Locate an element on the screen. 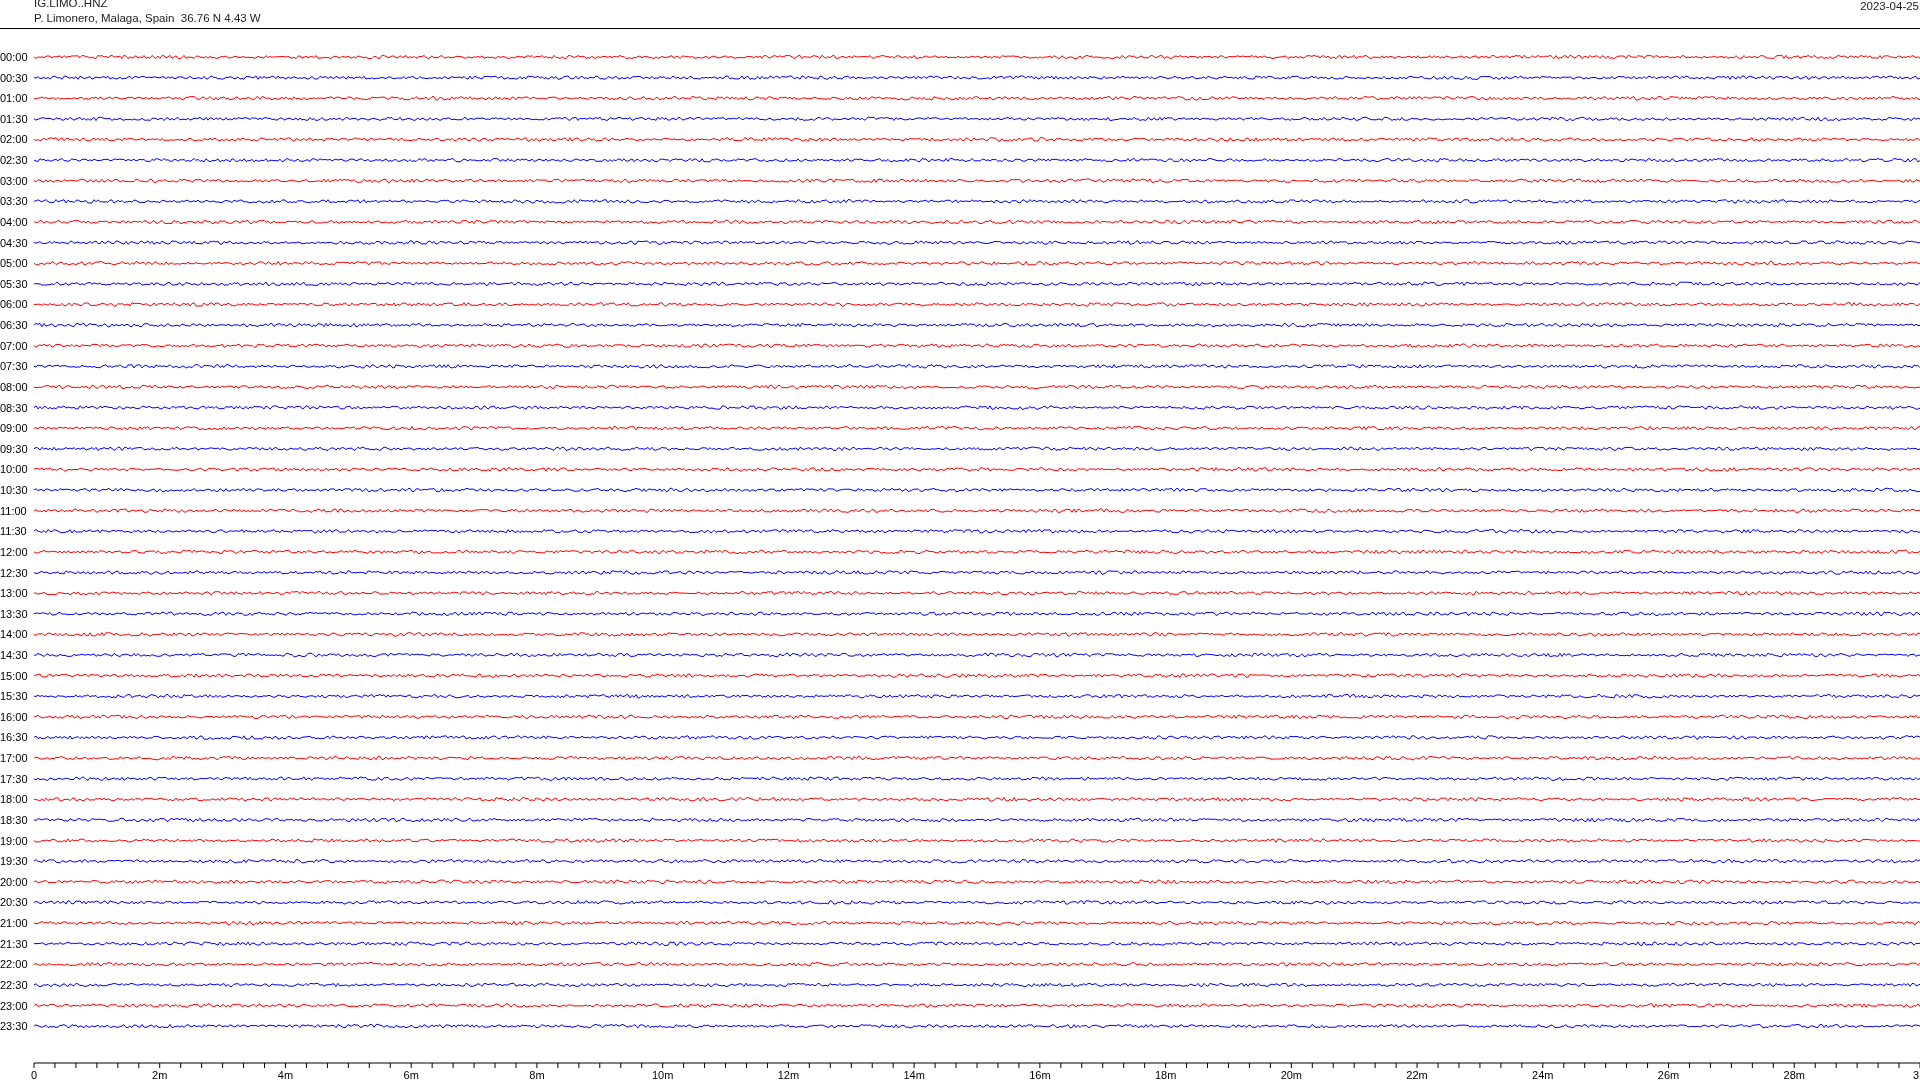 This screenshot has width=1920, height=1080. time-label: 05:30 is located at coordinates (14, 283).